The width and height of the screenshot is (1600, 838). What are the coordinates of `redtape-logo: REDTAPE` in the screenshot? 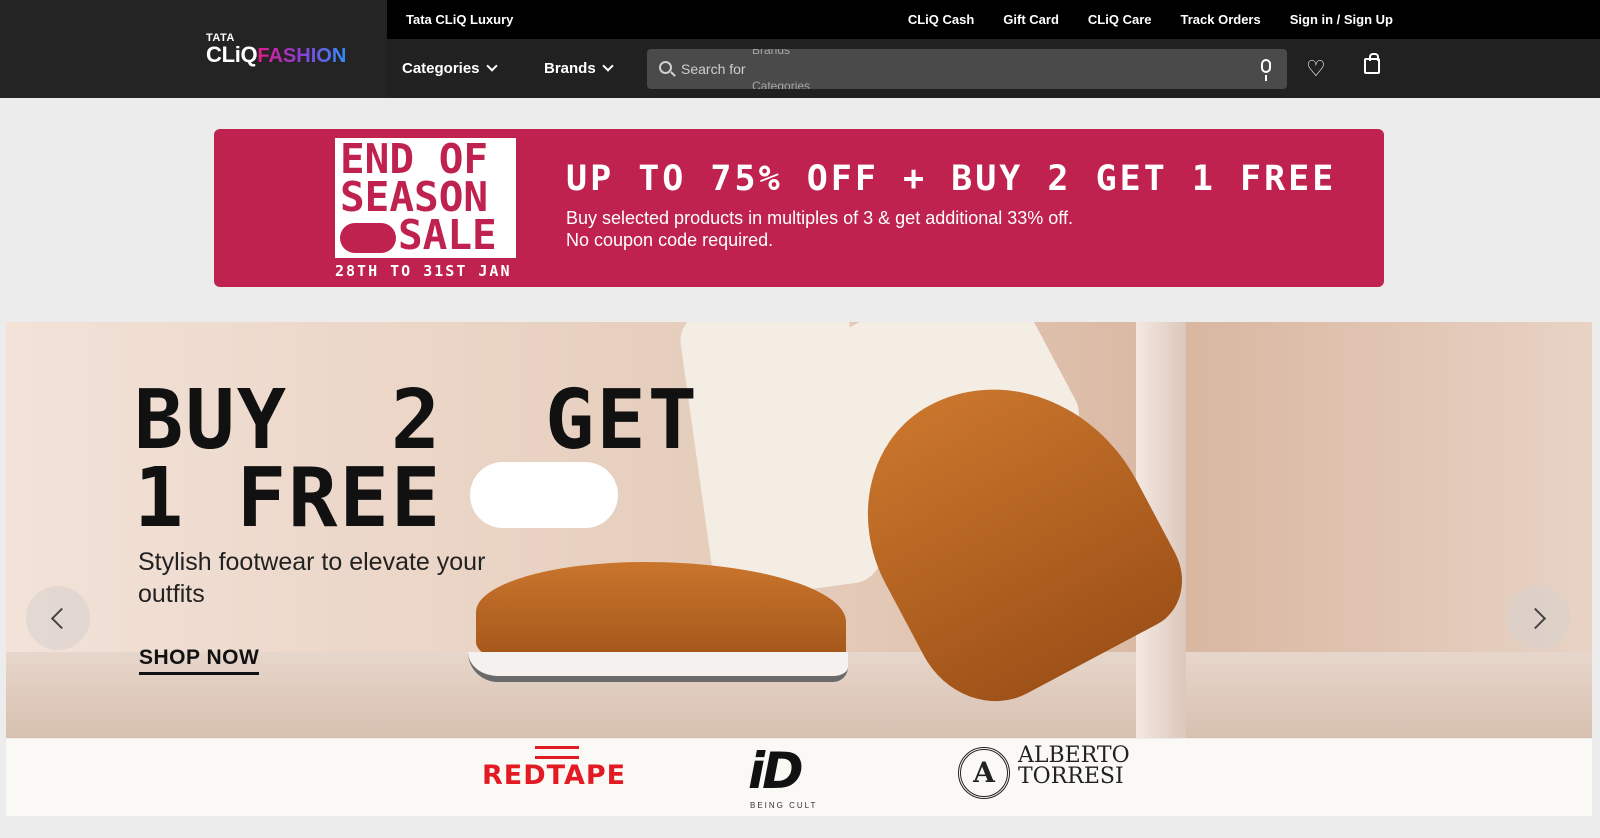 It's located at (554, 768).